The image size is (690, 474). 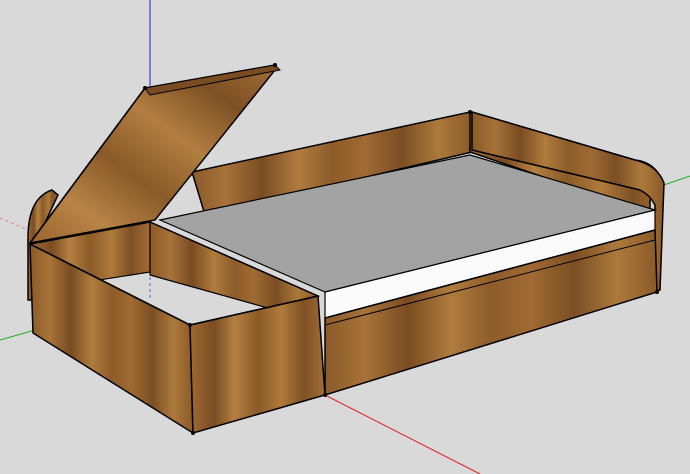 What do you see at coordinates (14, 224) in the screenshot?
I see `axis-red-hidden` at bounding box center [14, 224].